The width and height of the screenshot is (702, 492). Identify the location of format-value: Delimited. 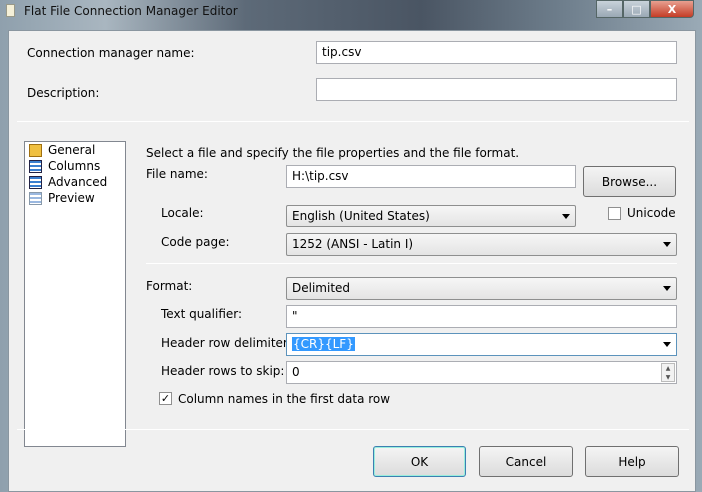
(321, 288).